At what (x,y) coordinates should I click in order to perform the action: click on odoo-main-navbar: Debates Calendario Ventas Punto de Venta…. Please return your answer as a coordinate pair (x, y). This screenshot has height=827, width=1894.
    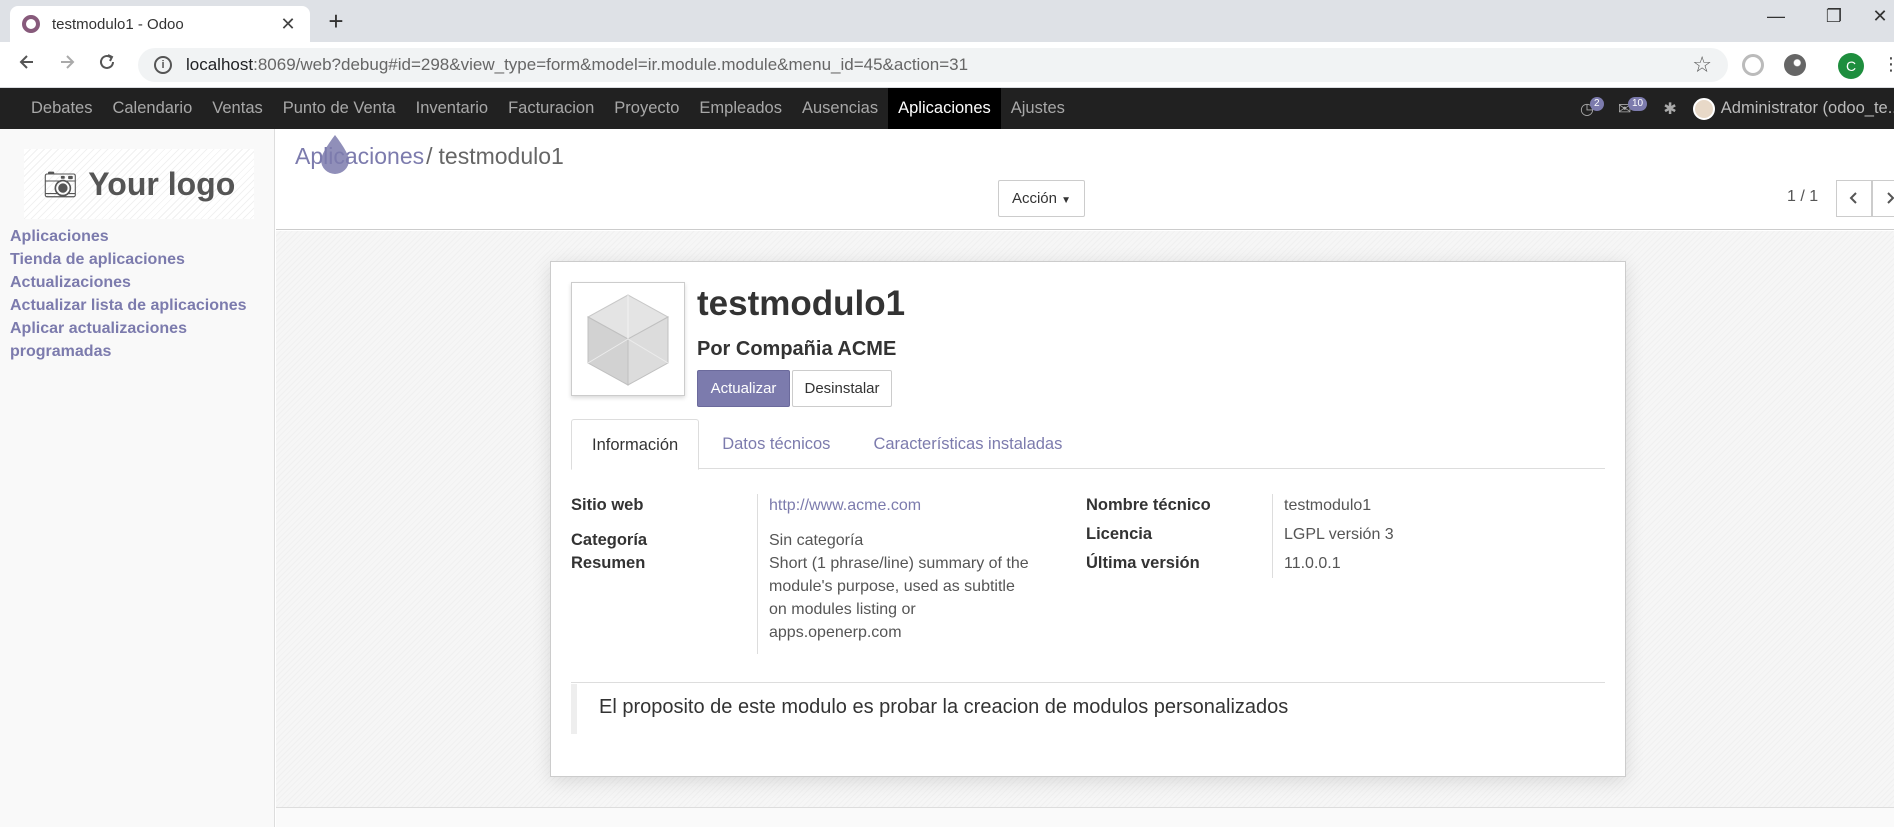
    Looking at the image, I should click on (947, 108).